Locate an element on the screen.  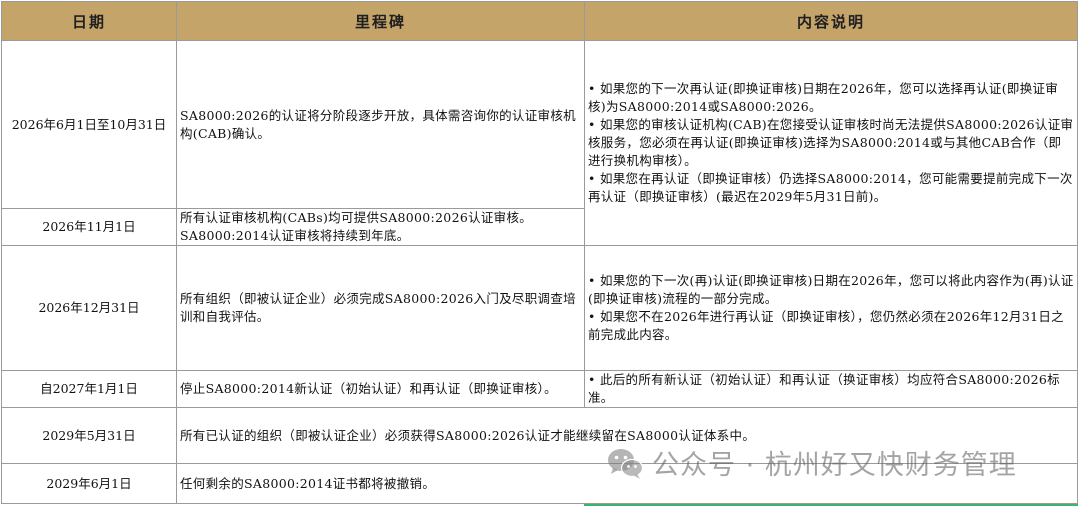
table-row: 2029年6月1日 任何剩余的SA8000:2014证书都将被撤销。 is located at coordinates (539, 483).